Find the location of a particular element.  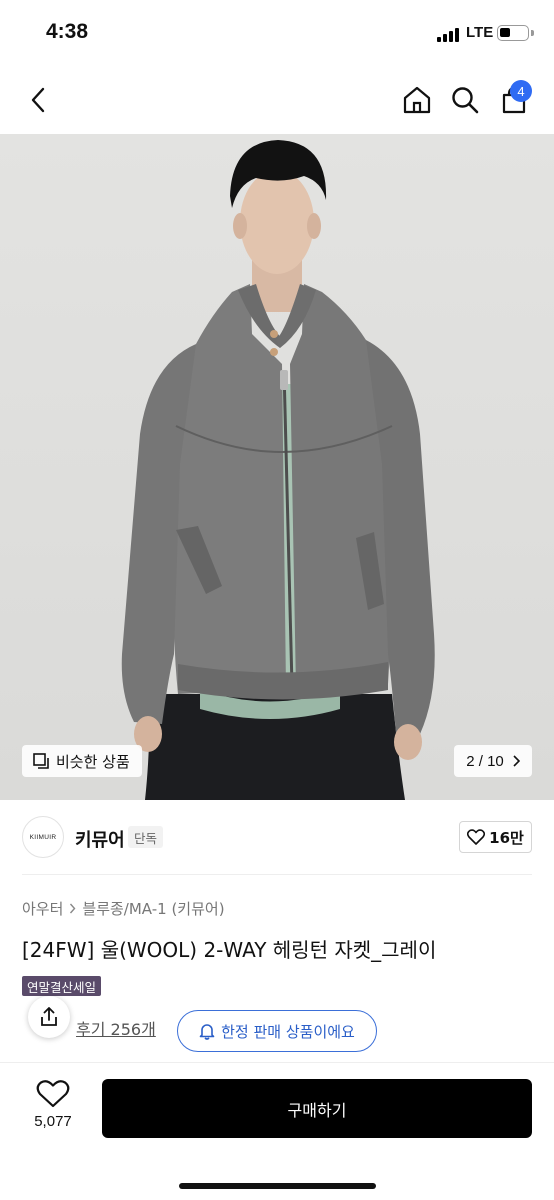

nav-bar is located at coordinates (277, 100).